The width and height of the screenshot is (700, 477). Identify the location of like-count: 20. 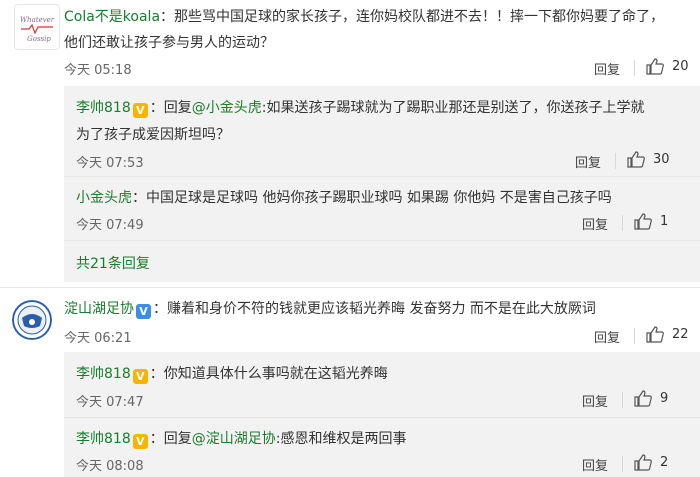
(680, 66).